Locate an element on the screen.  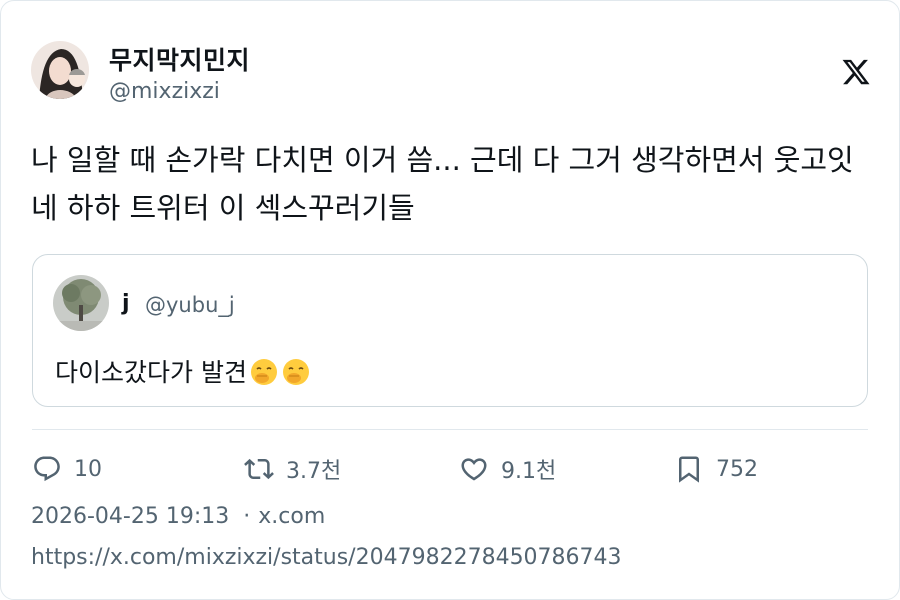
quote-text: 다이소갔다가 발견 is located at coordinates (183, 371).